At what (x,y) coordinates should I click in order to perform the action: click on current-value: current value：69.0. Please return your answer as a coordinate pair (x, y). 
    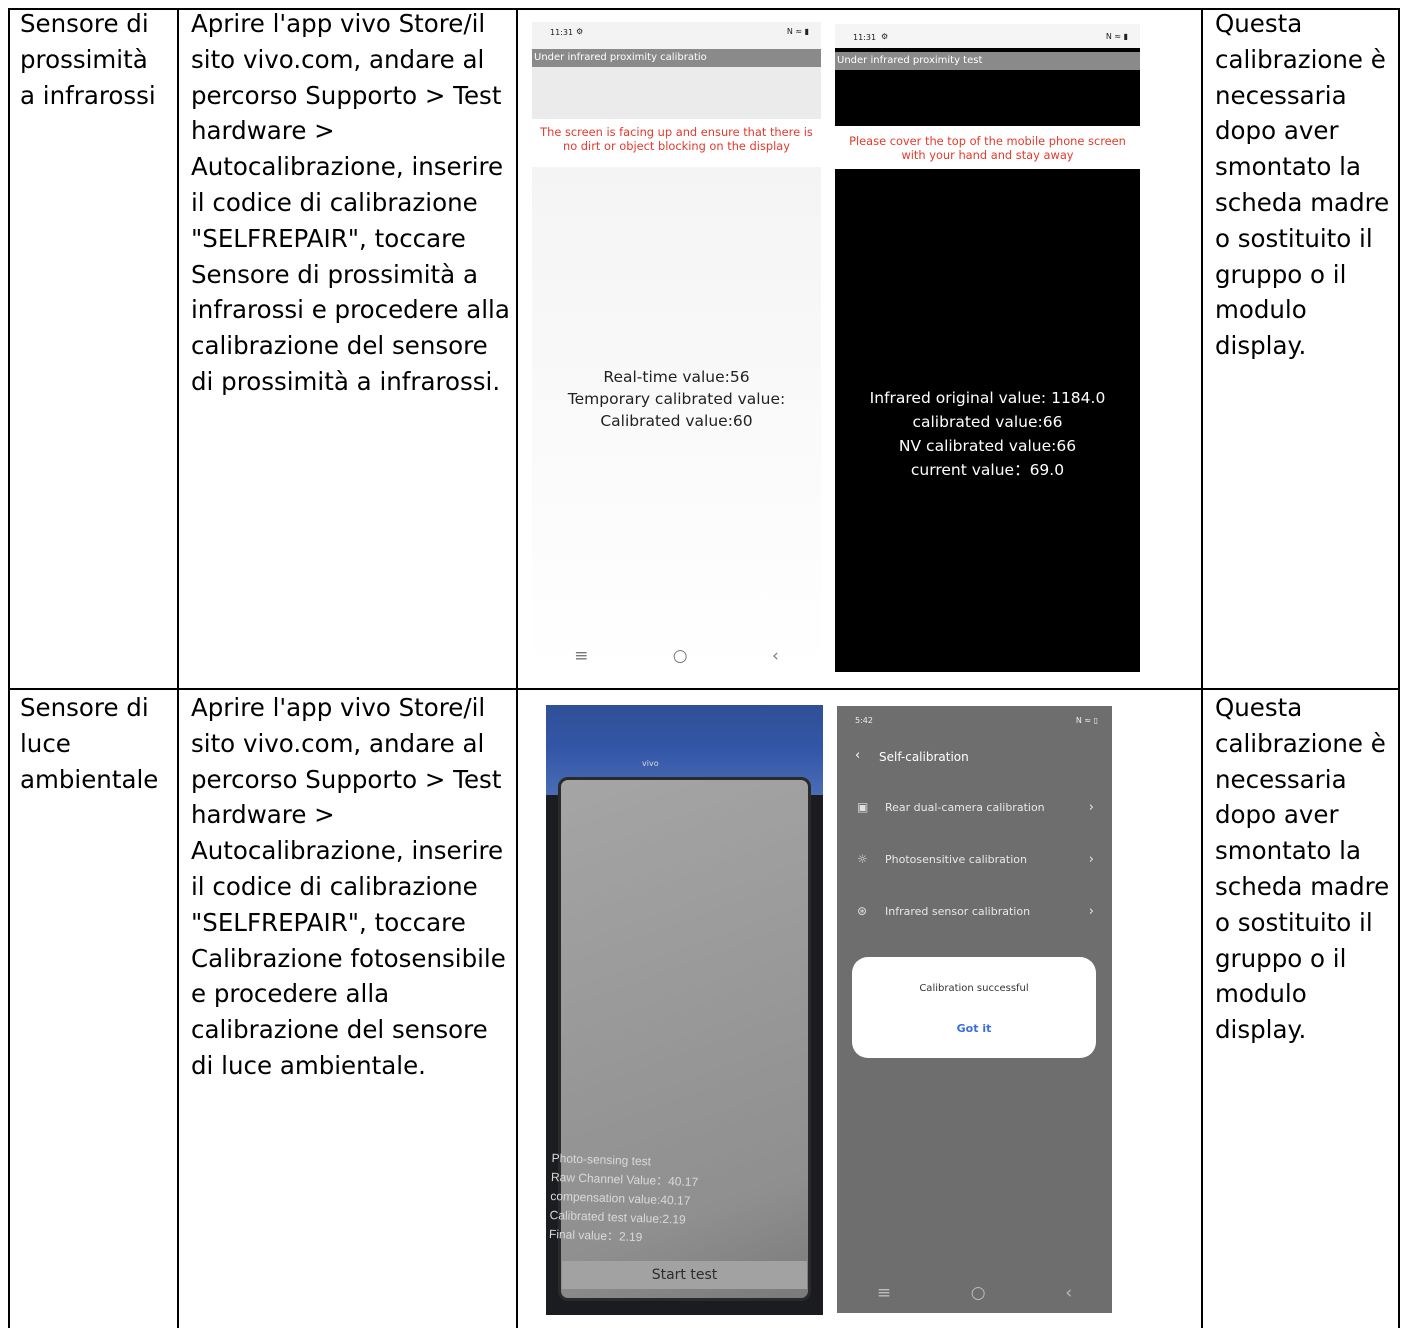
    Looking at the image, I should click on (987, 470).